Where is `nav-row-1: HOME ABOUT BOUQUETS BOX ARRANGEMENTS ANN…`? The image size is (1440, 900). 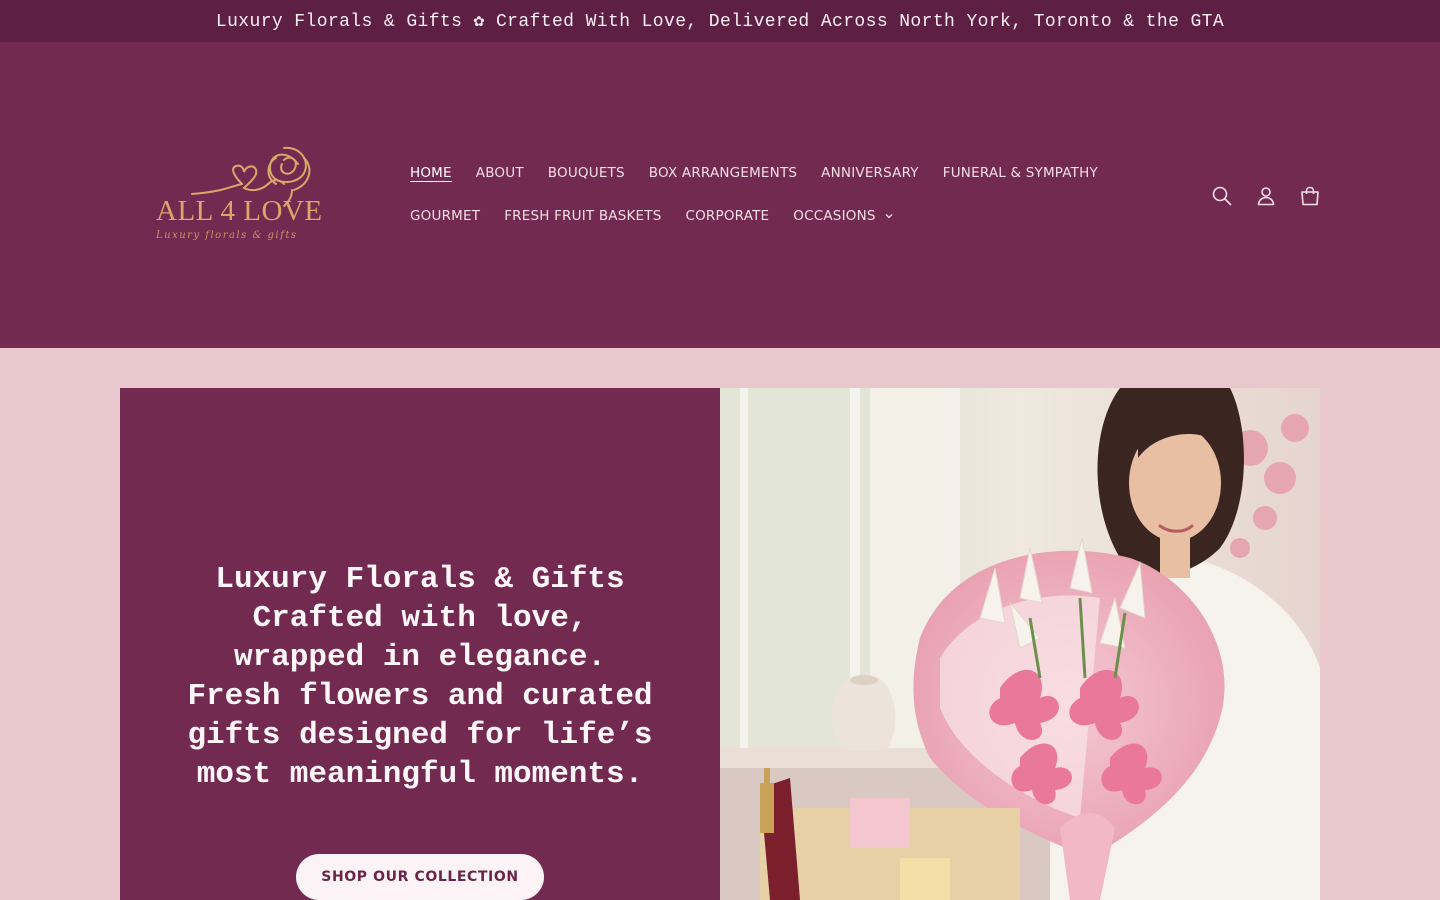
nav-row-1: HOME ABOUT BOUQUETS BOX ARRANGEMENTS ANN… is located at coordinates (780, 173).